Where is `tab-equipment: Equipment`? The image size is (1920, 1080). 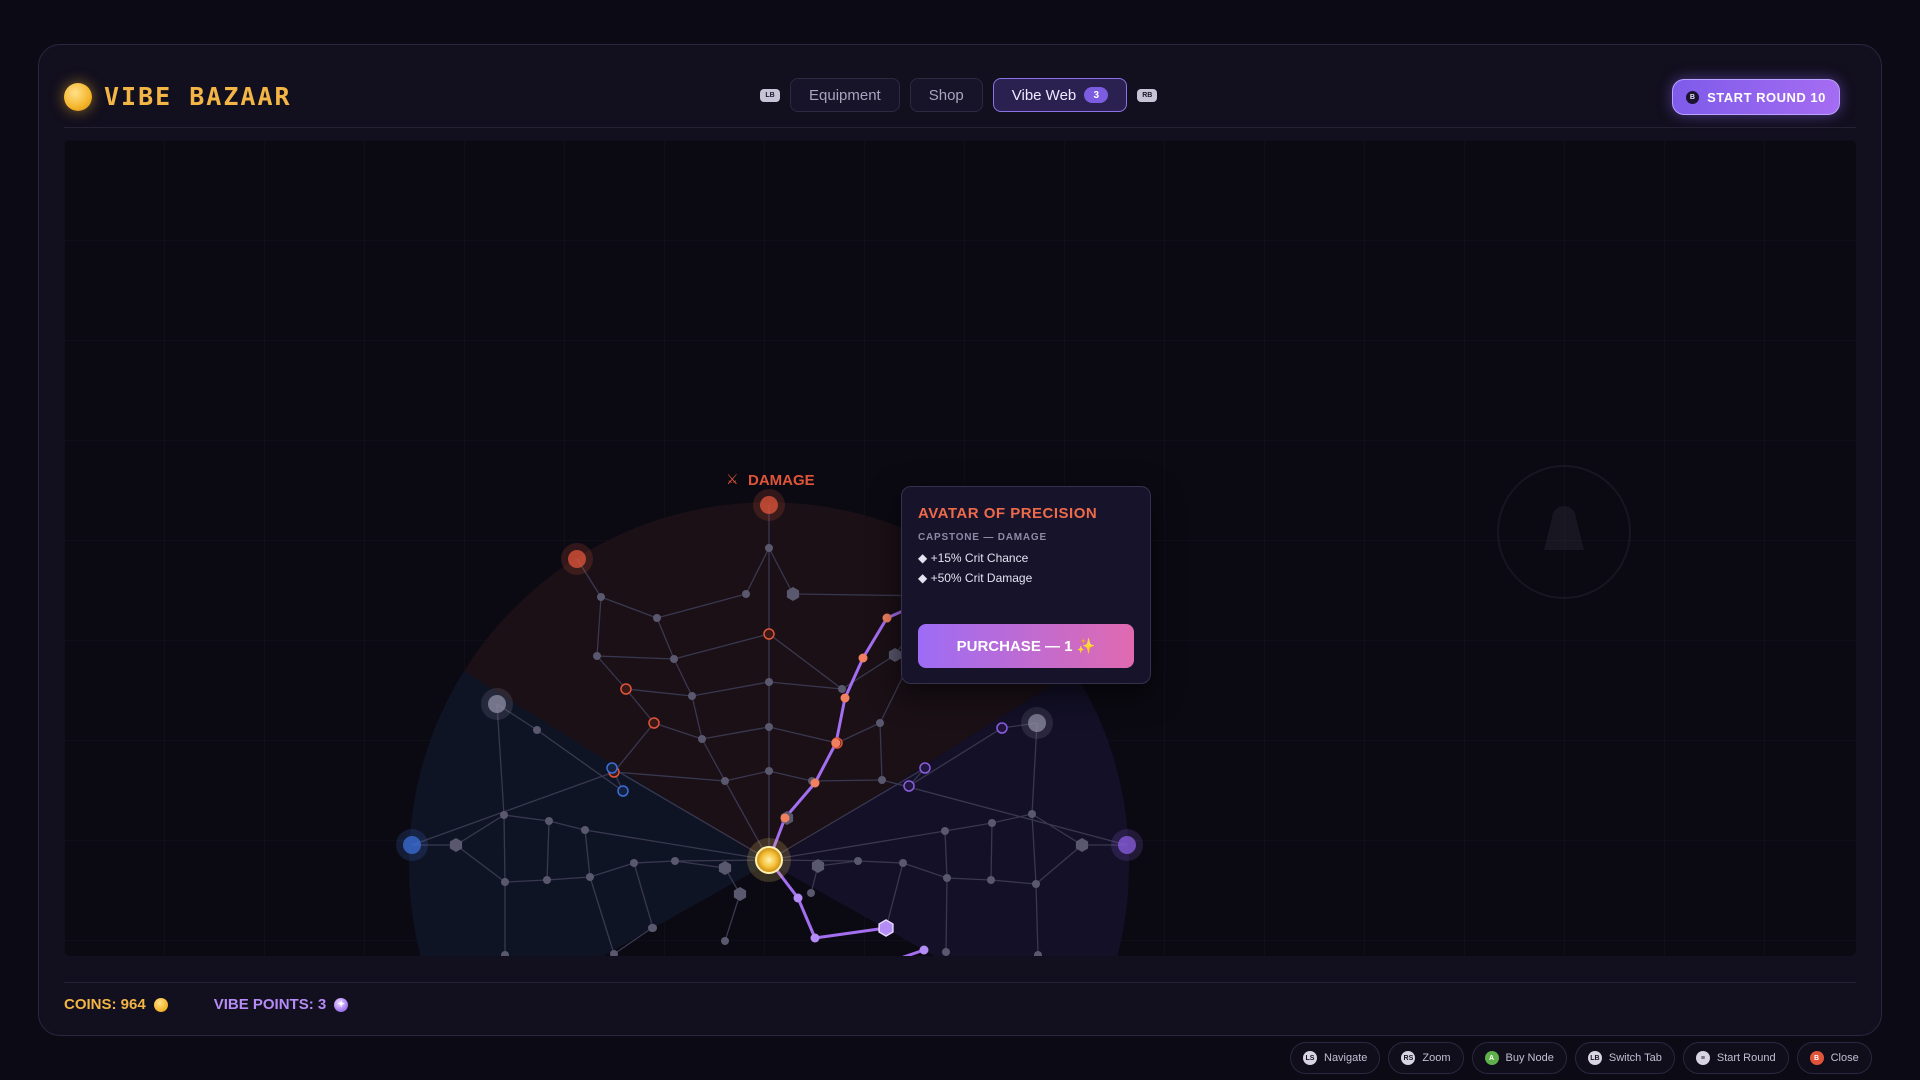 tab-equipment: Equipment is located at coordinates (845, 95).